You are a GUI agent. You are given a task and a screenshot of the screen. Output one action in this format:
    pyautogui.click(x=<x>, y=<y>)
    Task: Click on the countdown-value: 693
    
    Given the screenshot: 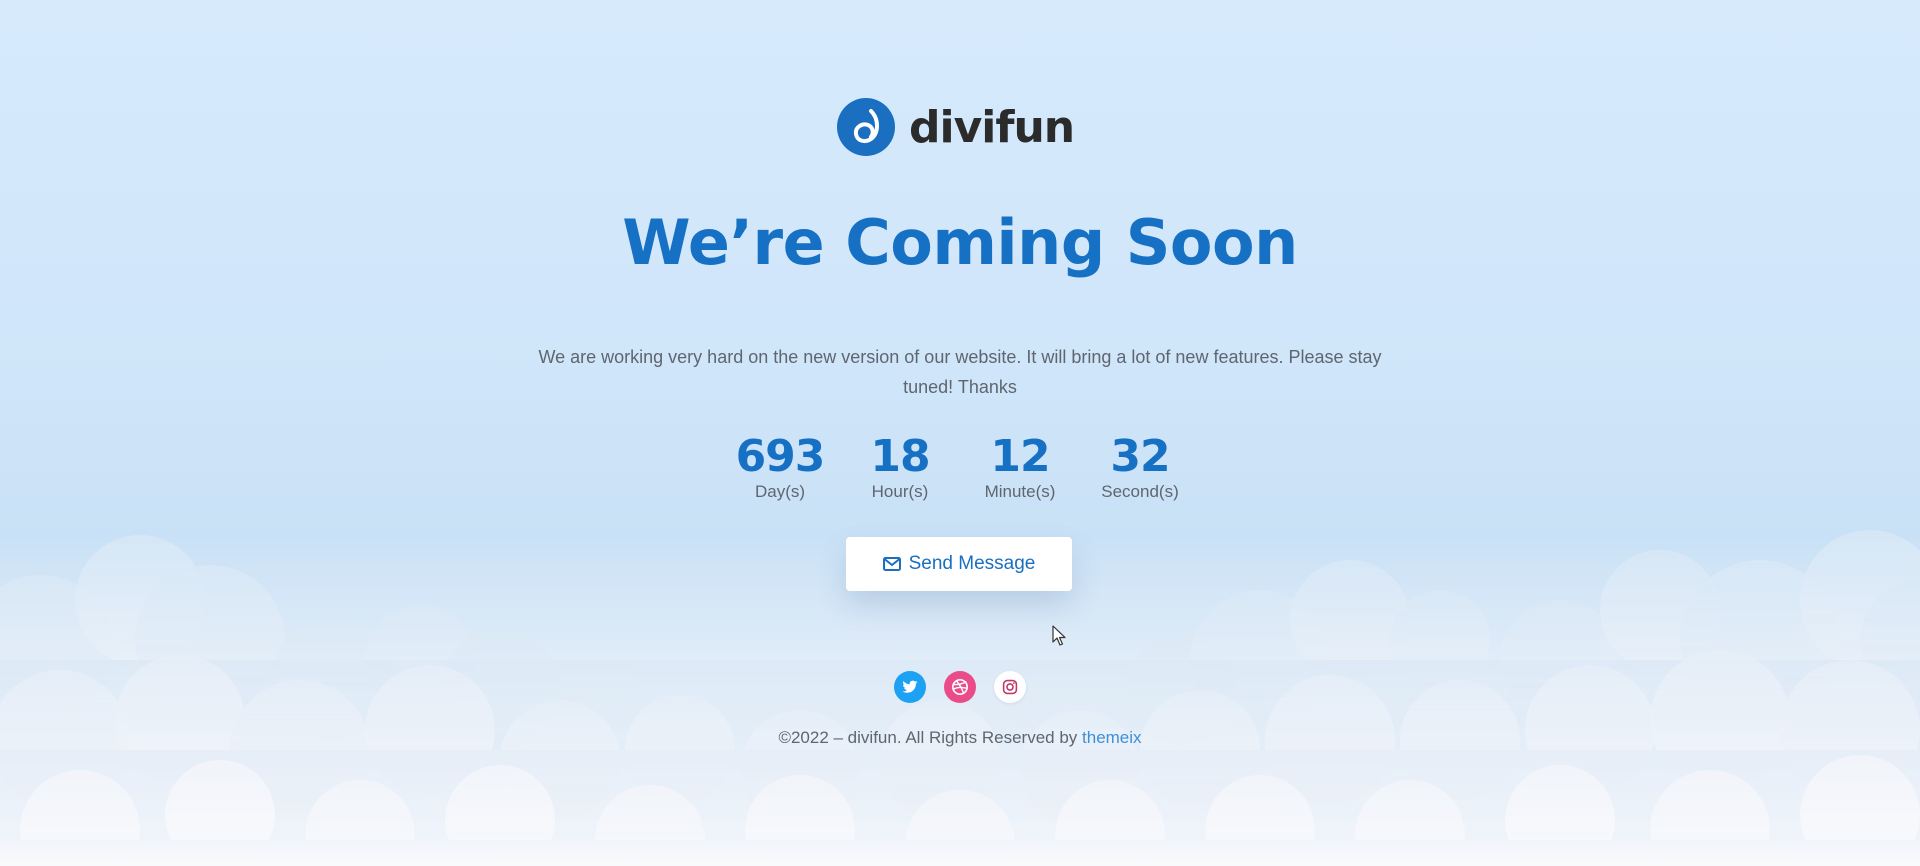 What is the action you would take?
    pyautogui.click(x=780, y=456)
    